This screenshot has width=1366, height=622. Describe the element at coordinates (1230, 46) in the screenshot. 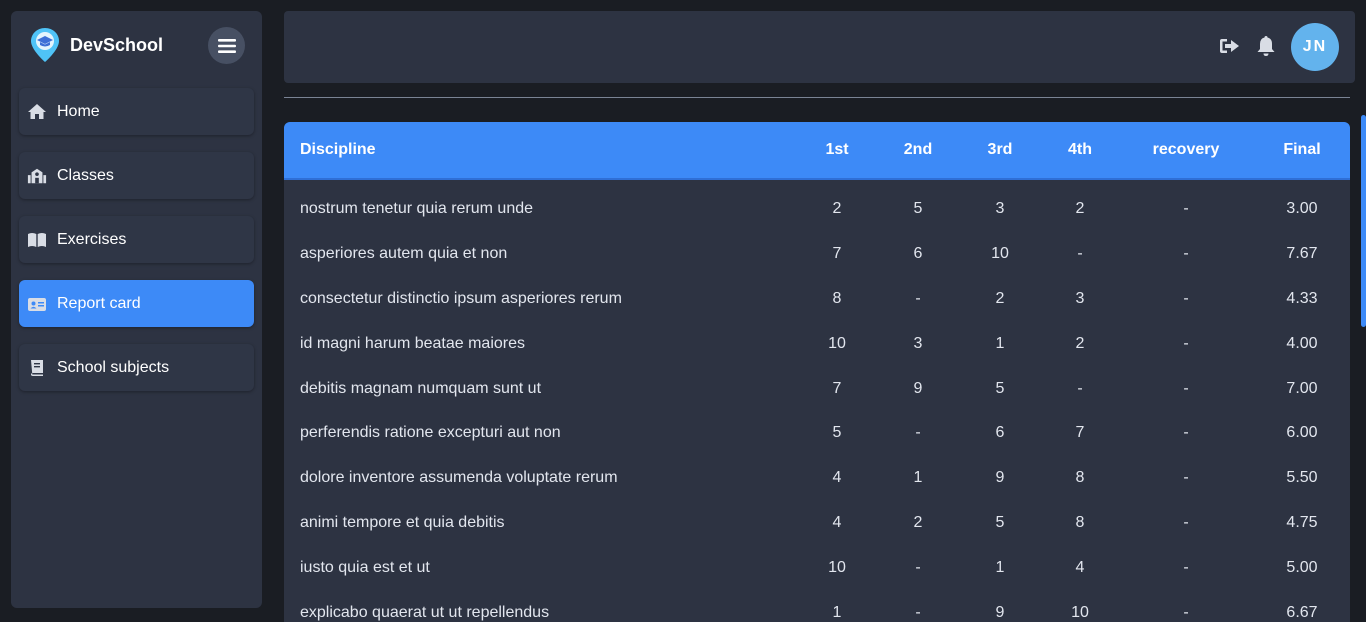

I see `logout-icon` at that location.